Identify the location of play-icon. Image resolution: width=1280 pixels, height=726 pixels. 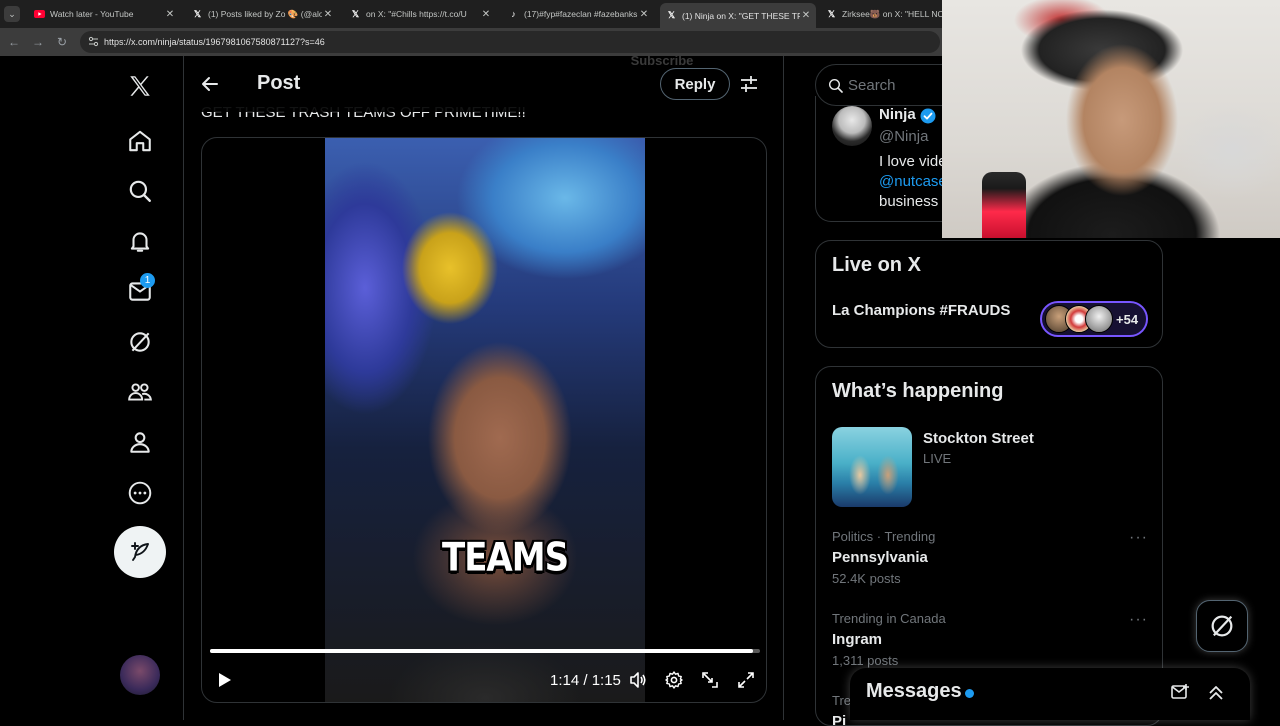
(224, 680).